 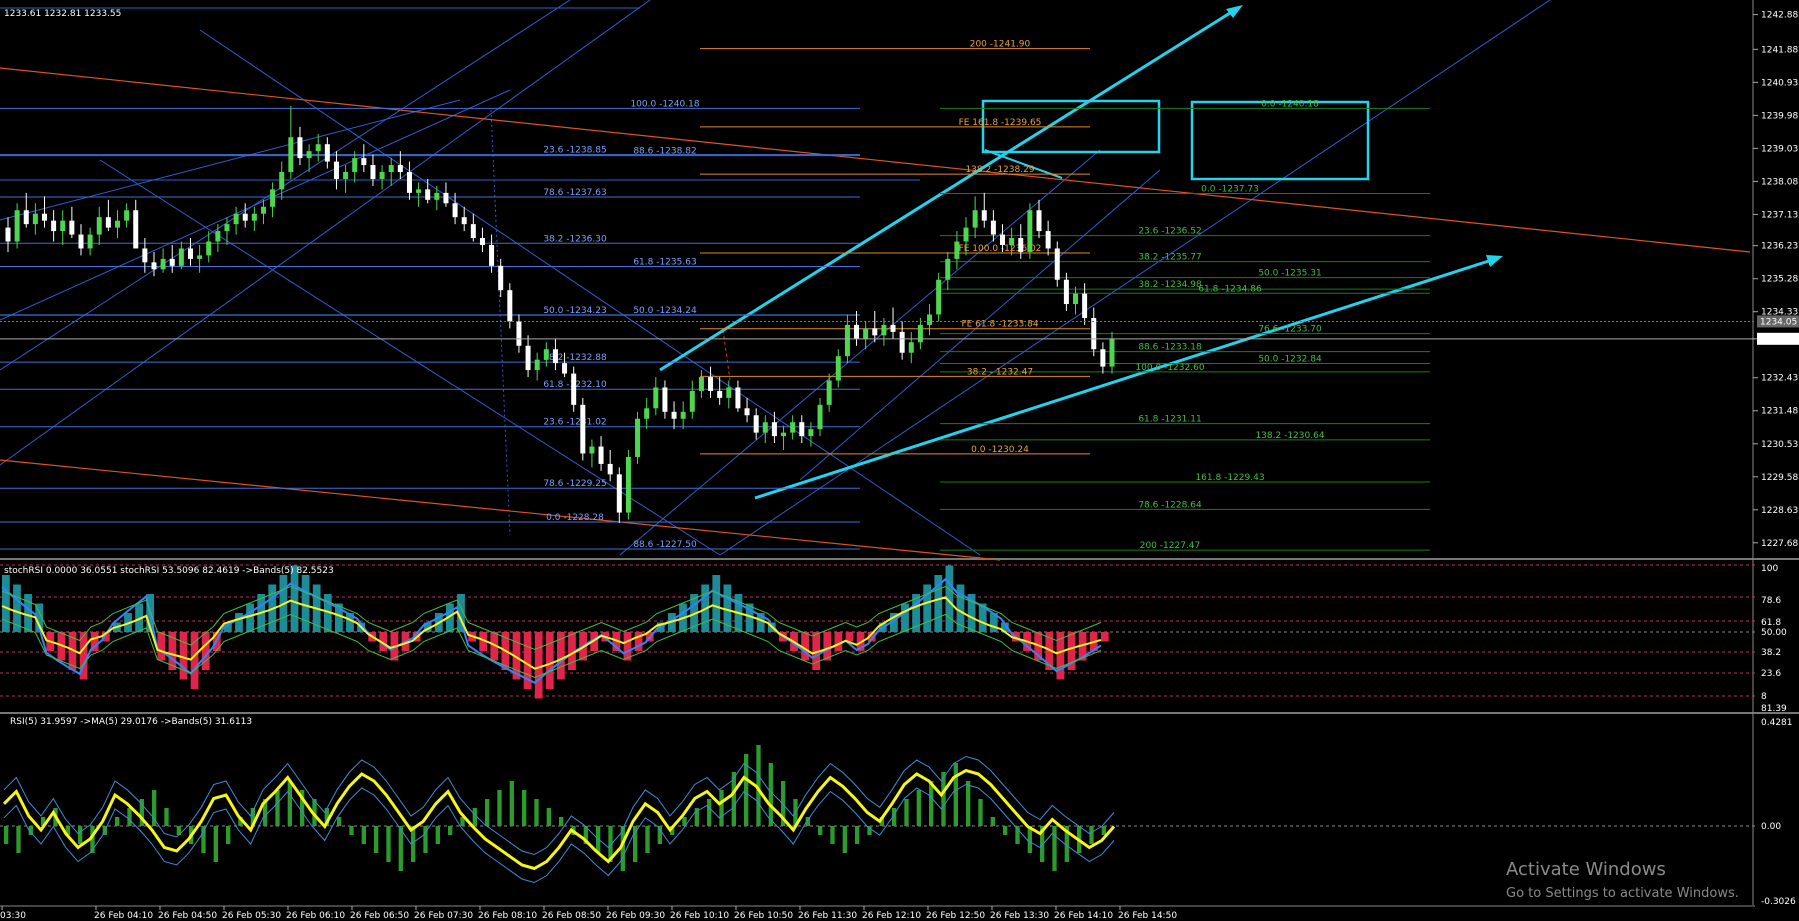 I want to click on stoch-tick-label: 78.6, so click(x=1771, y=601).